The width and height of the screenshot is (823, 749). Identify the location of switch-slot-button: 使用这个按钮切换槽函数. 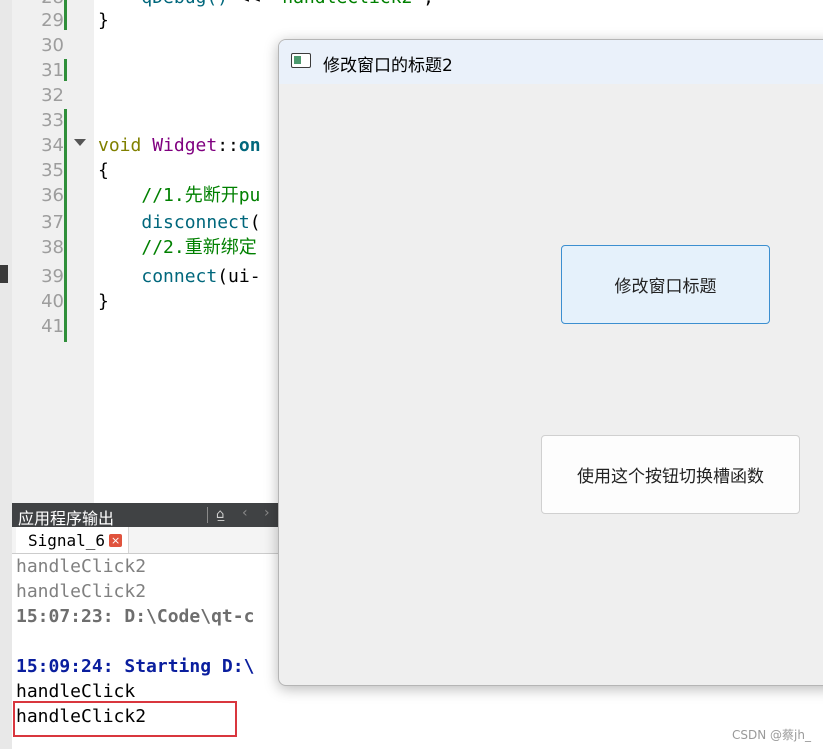
(670, 474).